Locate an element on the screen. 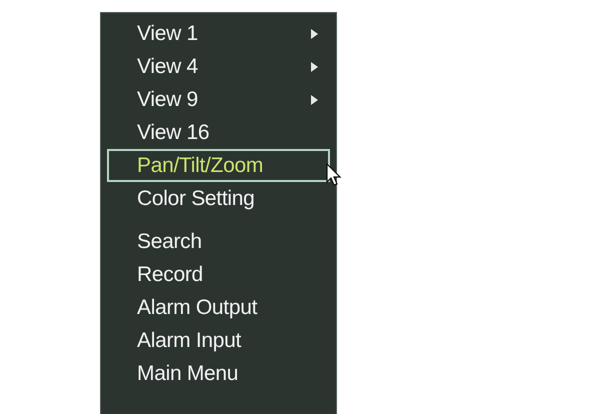 The width and height of the screenshot is (594, 414). menu-item: View 1 is located at coordinates (218, 33).